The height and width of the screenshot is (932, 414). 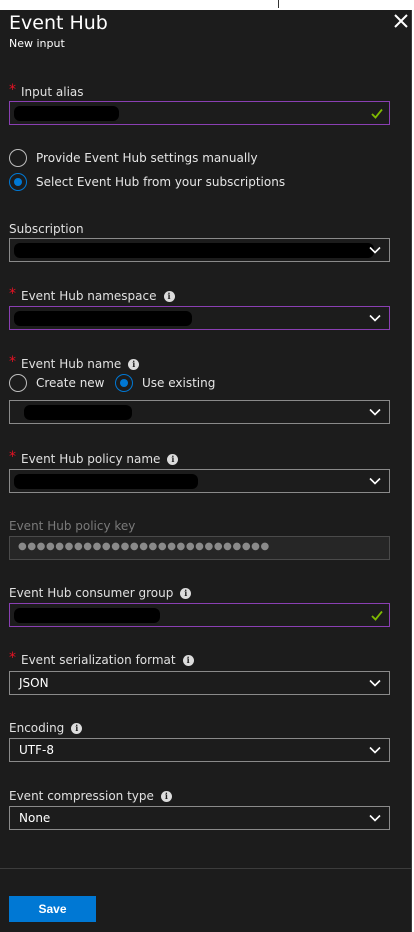 What do you see at coordinates (72, 526) in the screenshot?
I see `policy-key-label: Event Hub policy key` at bounding box center [72, 526].